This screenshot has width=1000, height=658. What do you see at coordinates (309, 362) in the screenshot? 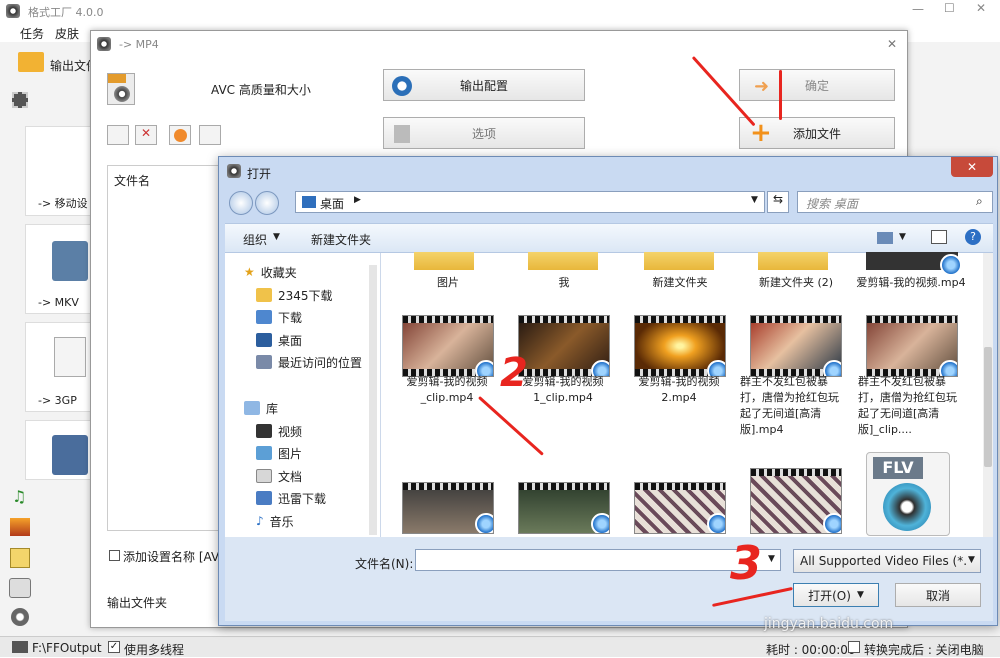
I see `nav-item-recent: 最近访问的位置` at bounding box center [309, 362].